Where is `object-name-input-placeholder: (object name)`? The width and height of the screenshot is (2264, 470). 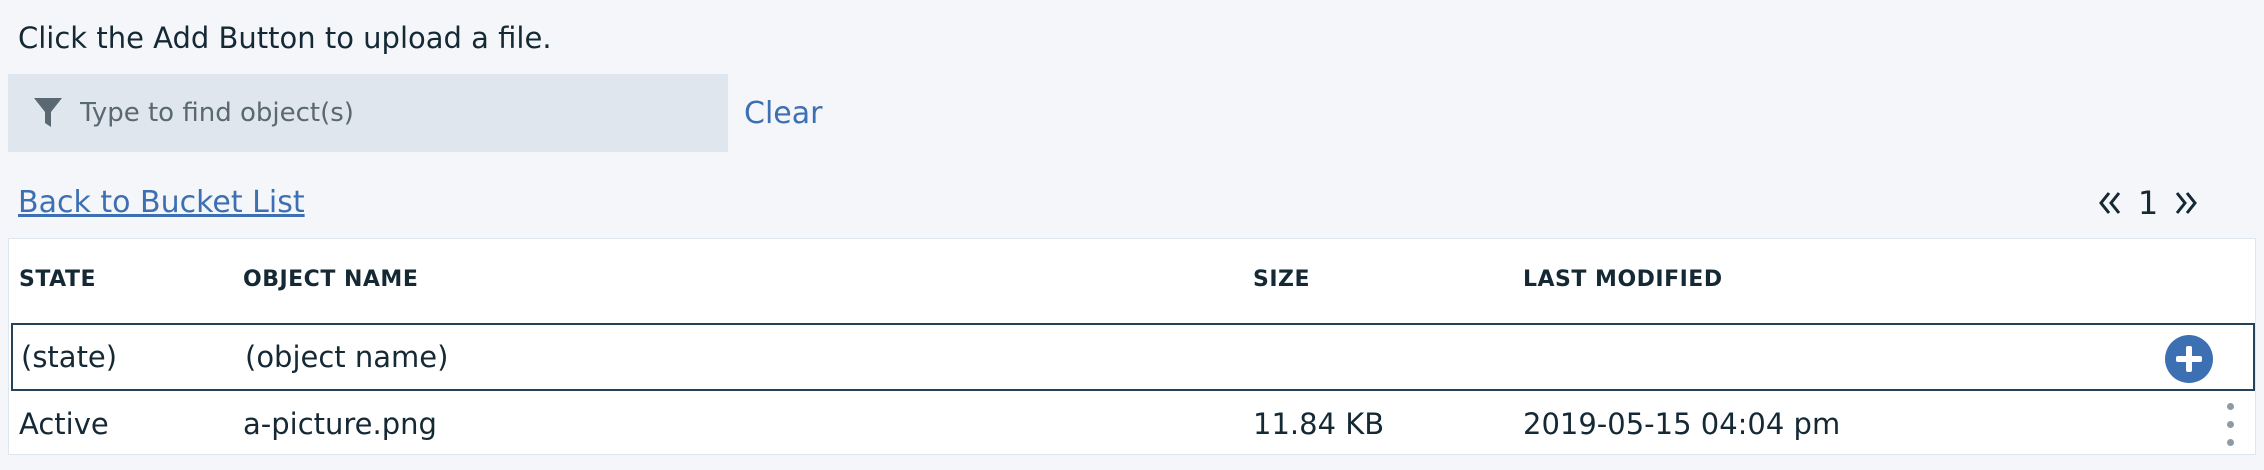 object-name-input-placeholder: (object name) is located at coordinates (346, 357).